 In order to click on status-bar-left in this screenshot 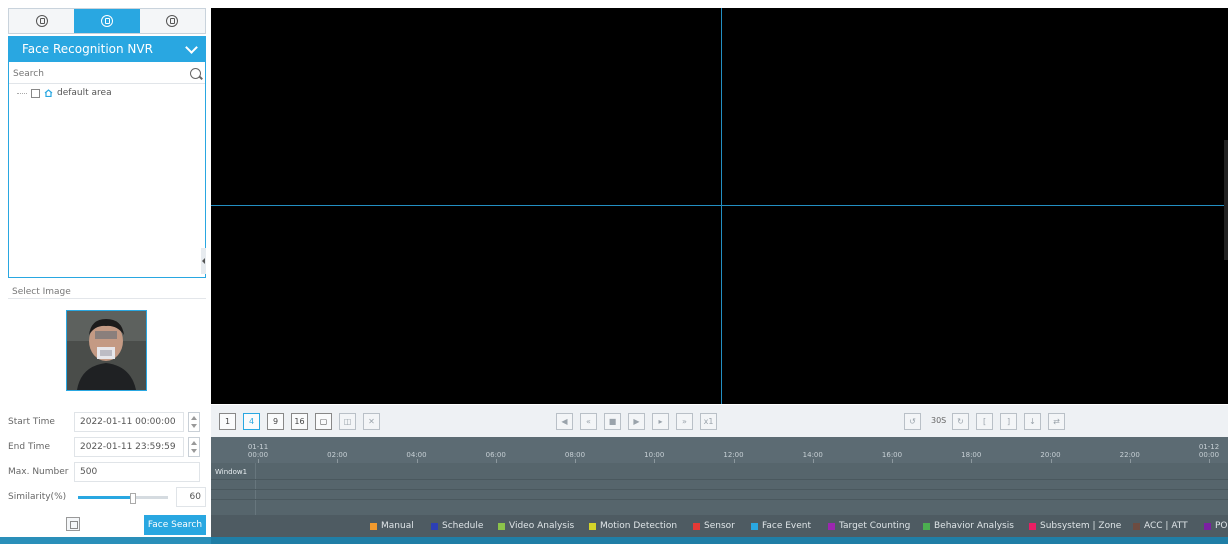, I will do `click(105, 540)`.